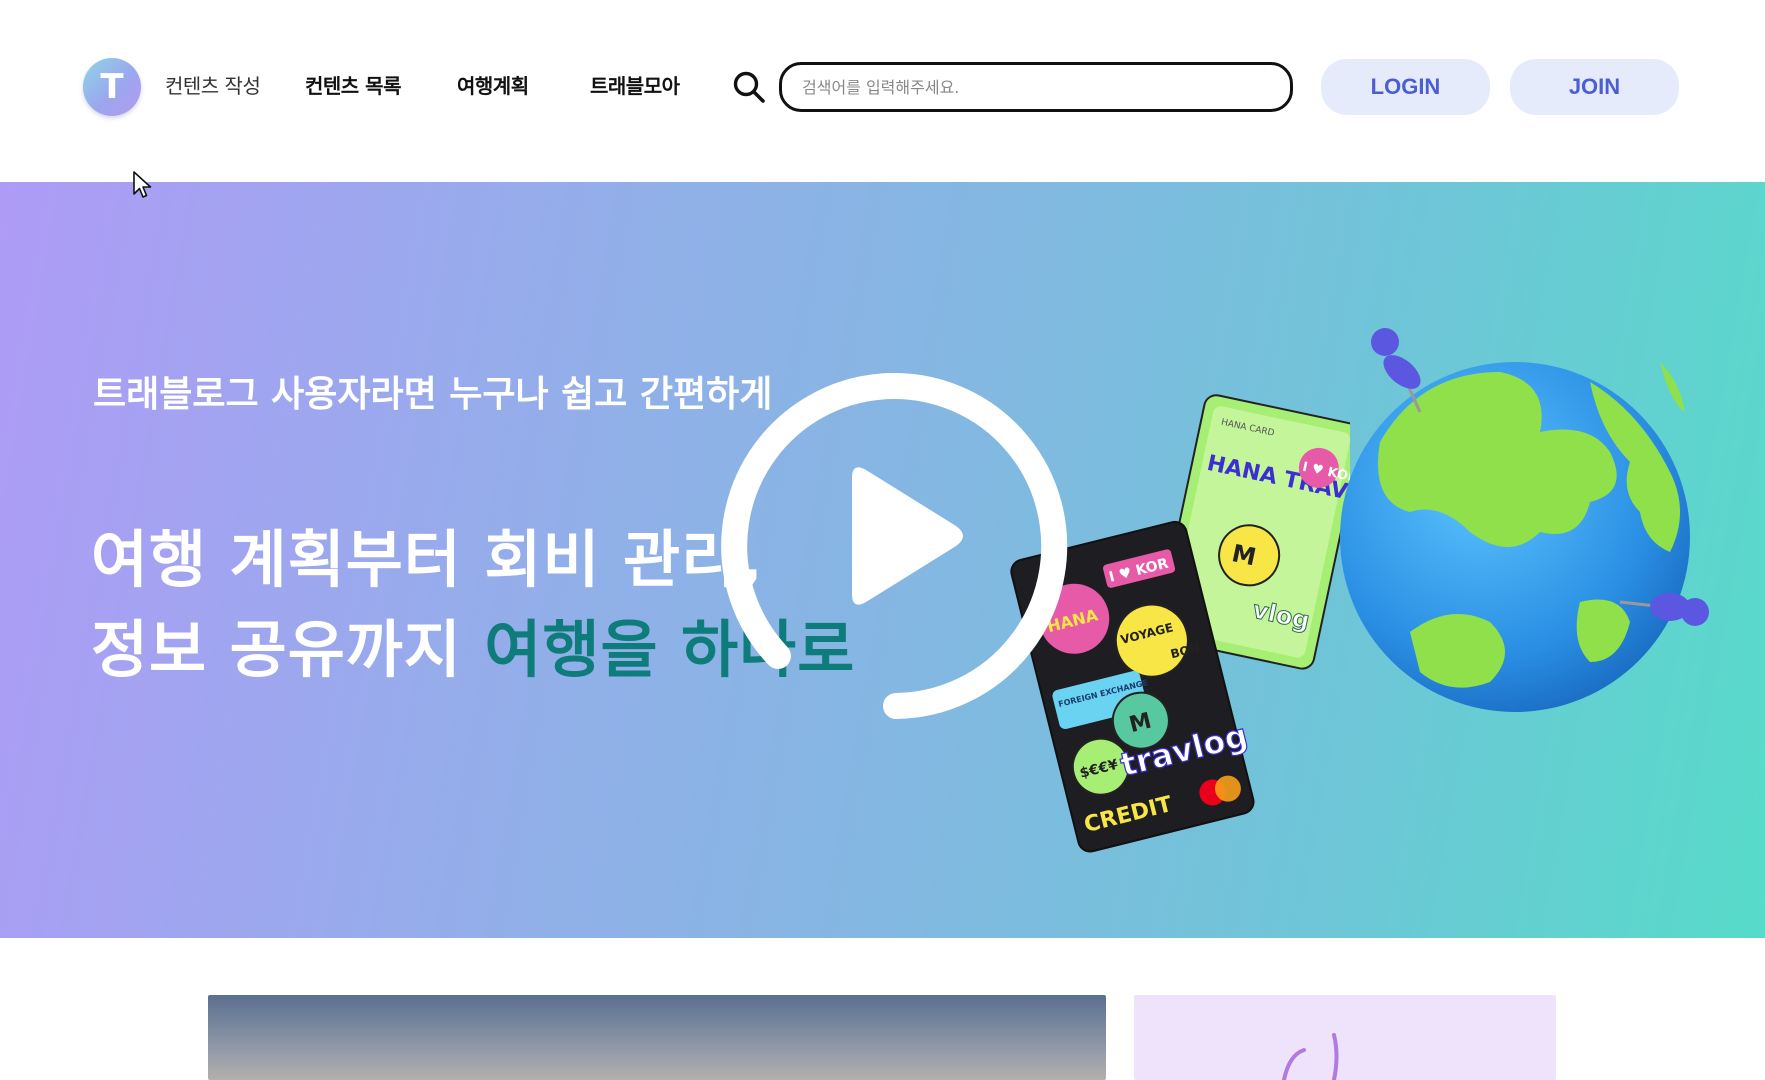 This screenshot has height=1080, width=1765. I want to click on search-icon, so click(749, 87).